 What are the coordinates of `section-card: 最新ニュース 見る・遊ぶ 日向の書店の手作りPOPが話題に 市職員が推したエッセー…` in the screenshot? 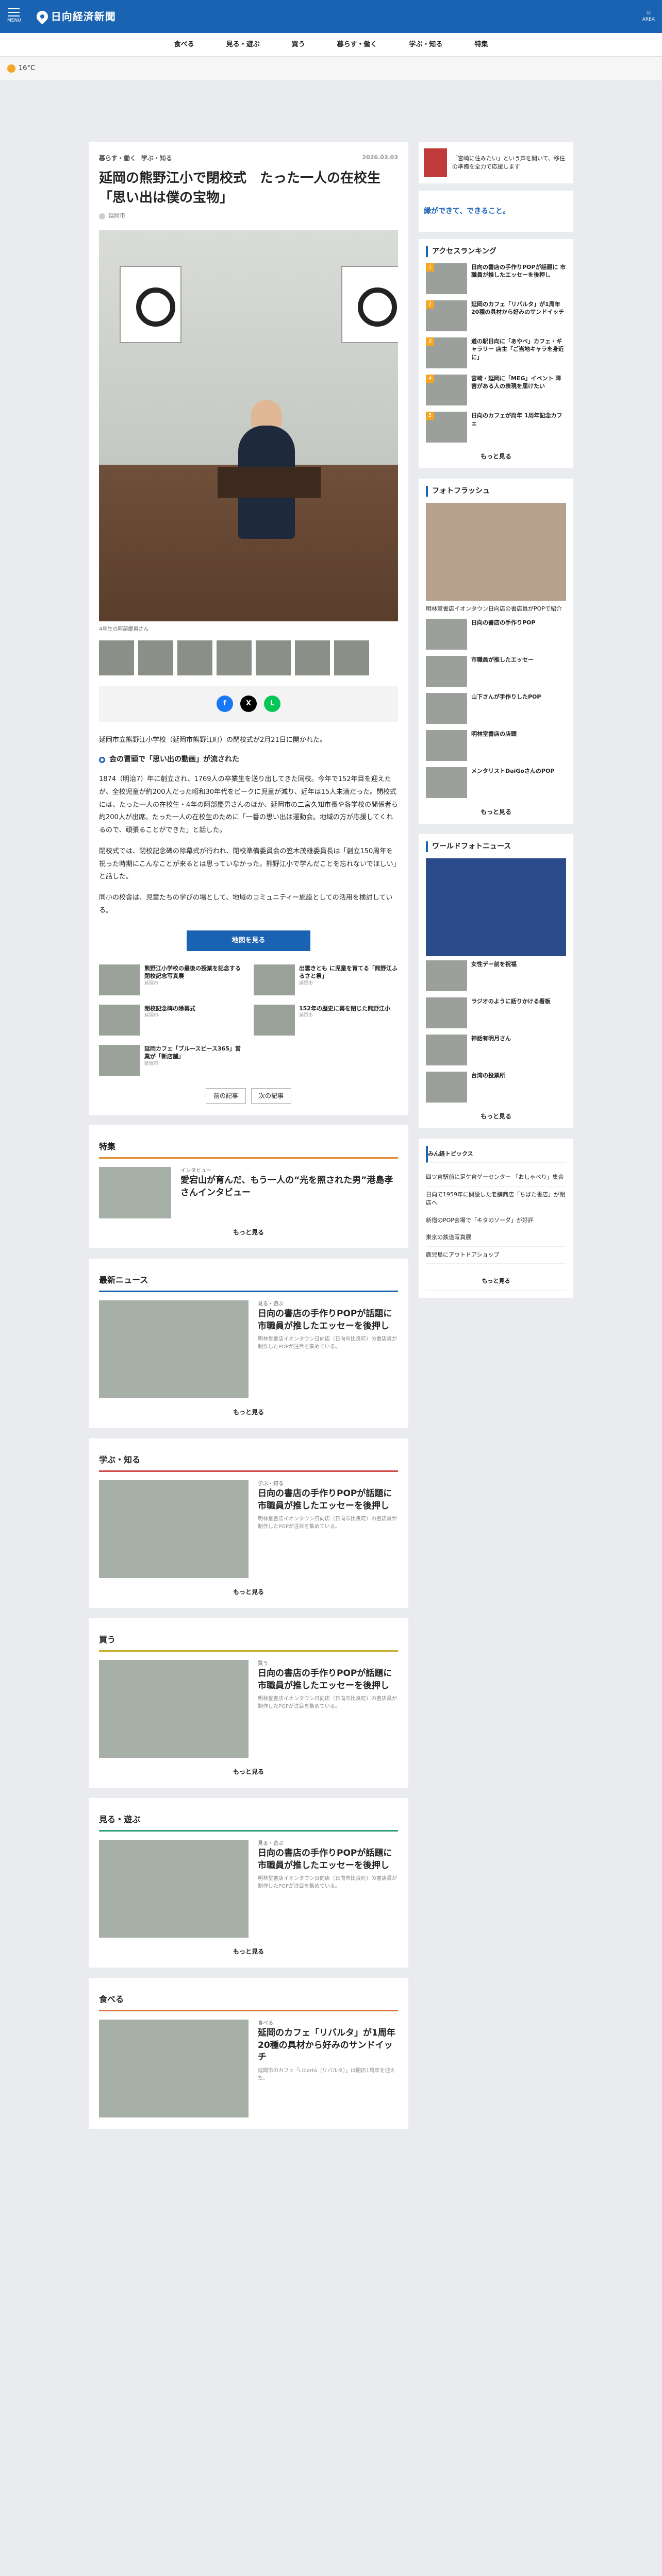 It's located at (249, 1343).